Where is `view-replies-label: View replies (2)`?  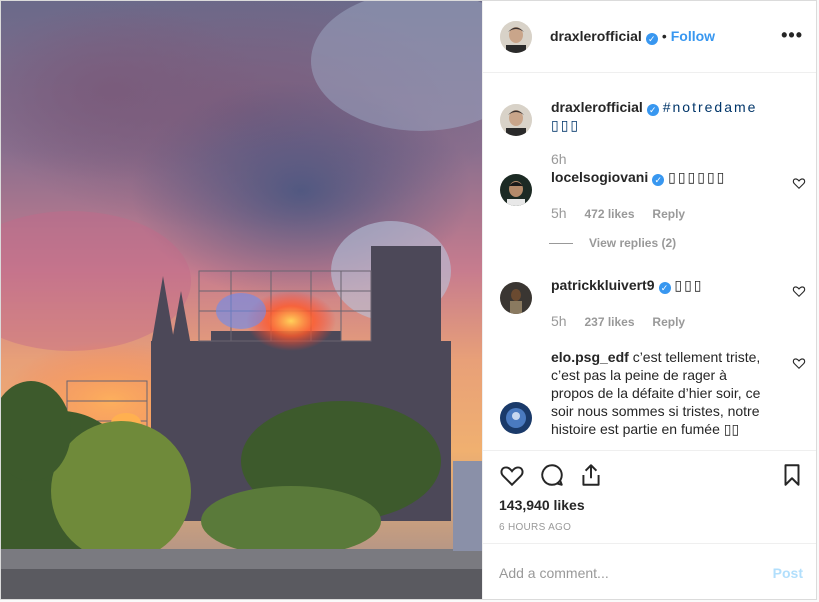 view-replies-label: View replies (2) is located at coordinates (633, 243).